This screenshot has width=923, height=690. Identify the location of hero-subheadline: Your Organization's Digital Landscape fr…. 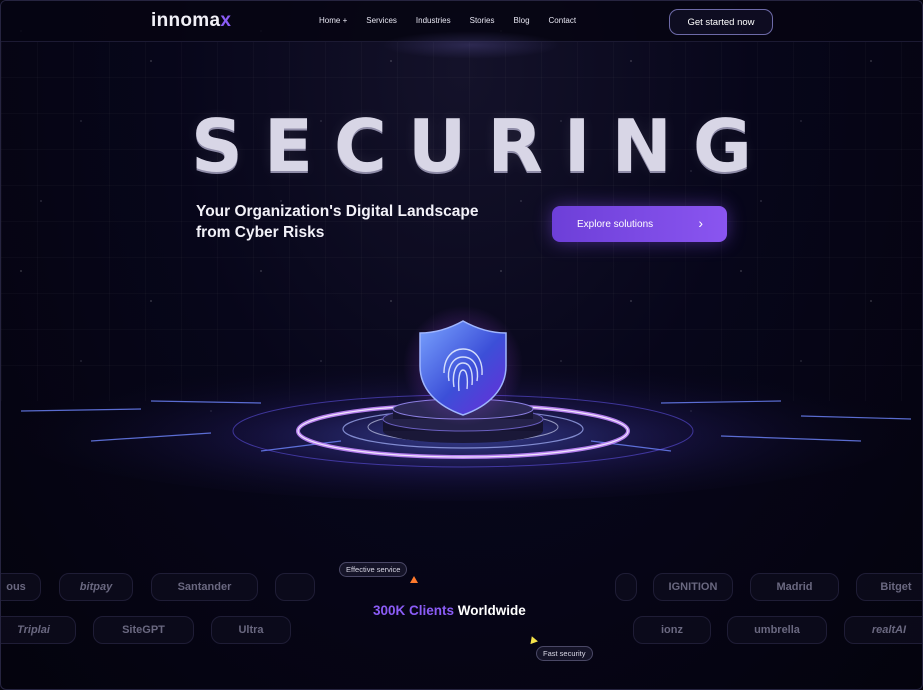
(346, 222).